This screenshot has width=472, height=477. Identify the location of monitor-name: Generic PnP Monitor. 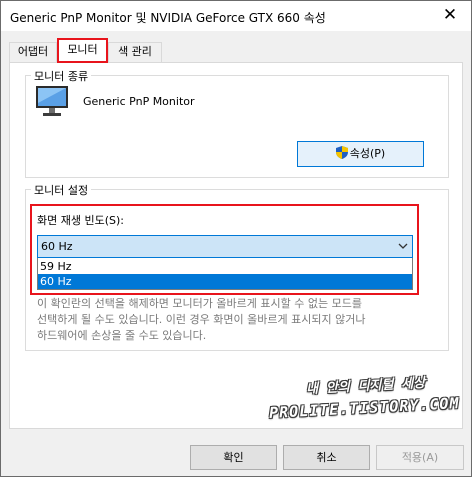
(139, 101).